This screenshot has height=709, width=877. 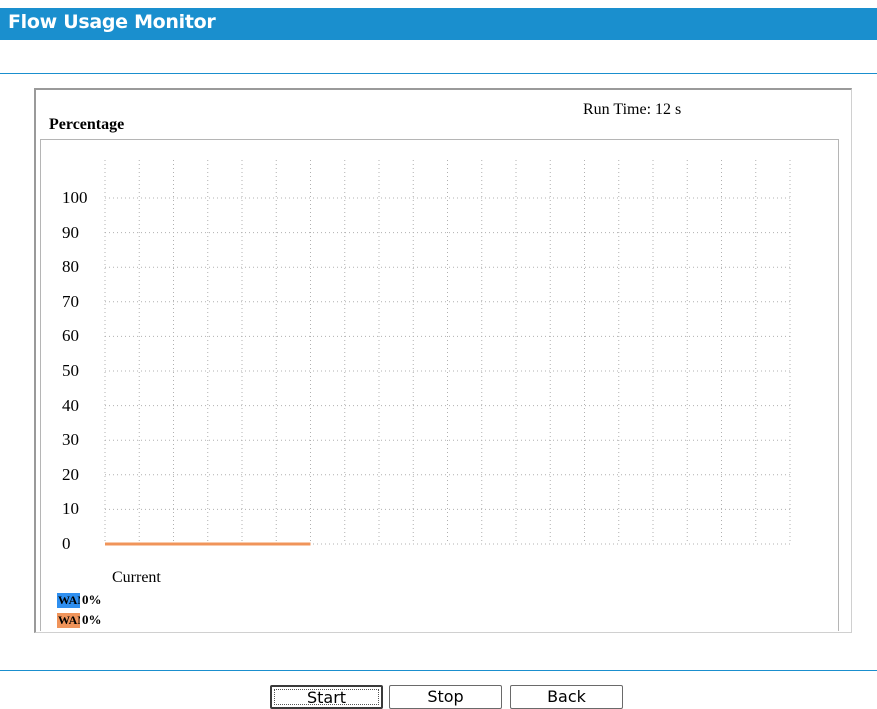 What do you see at coordinates (438, 670) in the screenshot?
I see `bottom-divider` at bounding box center [438, 670].